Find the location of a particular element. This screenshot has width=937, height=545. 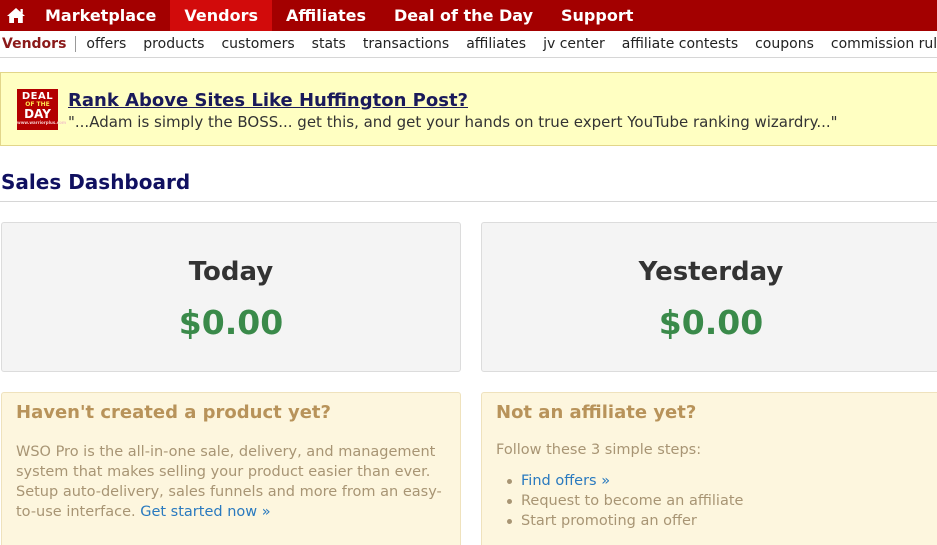

subnav-customers: customers is located at coordinates (256, 44).